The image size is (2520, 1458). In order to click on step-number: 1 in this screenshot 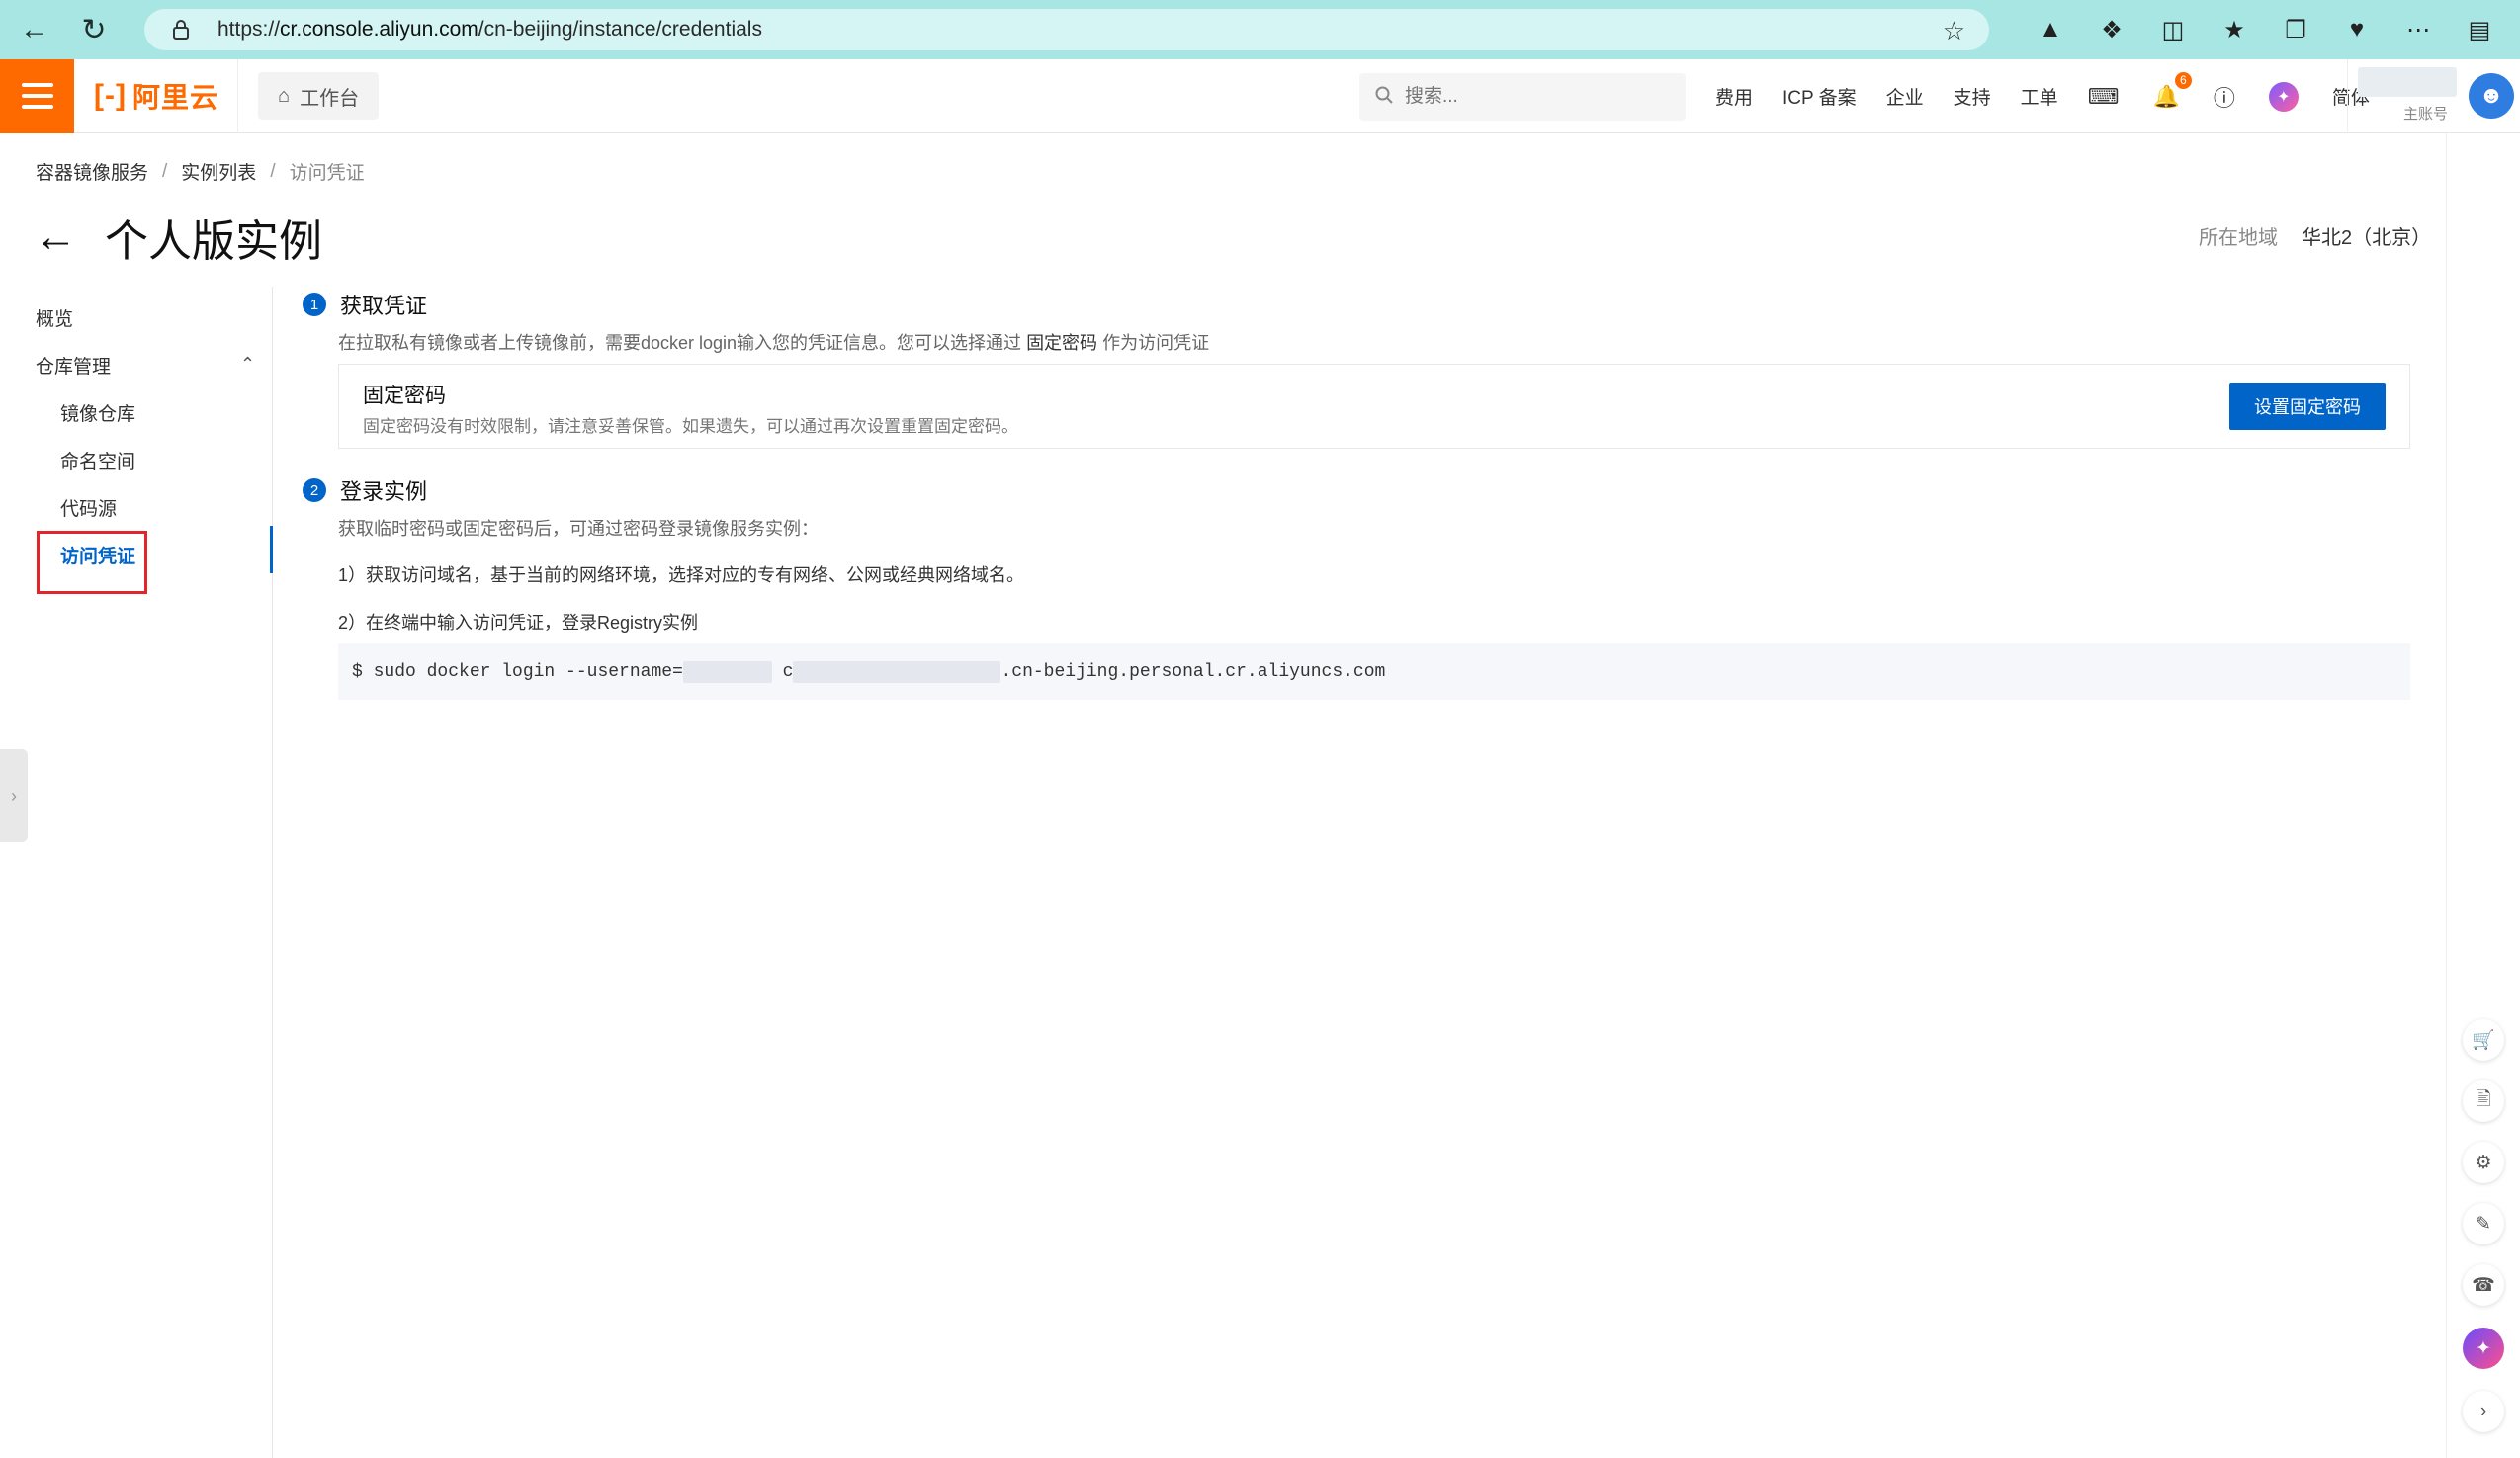, I will do `click(314, 305)`.